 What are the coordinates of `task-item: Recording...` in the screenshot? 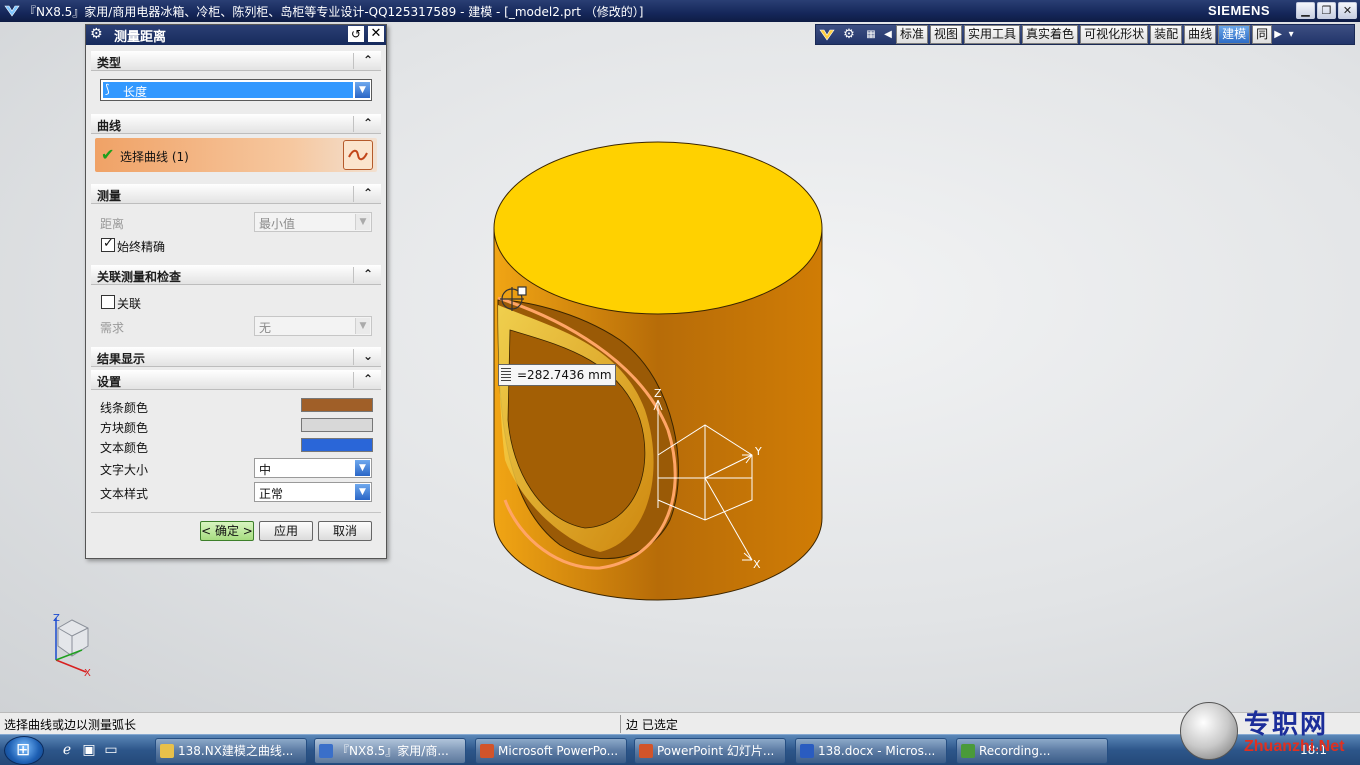 It's located at (1032, 751).